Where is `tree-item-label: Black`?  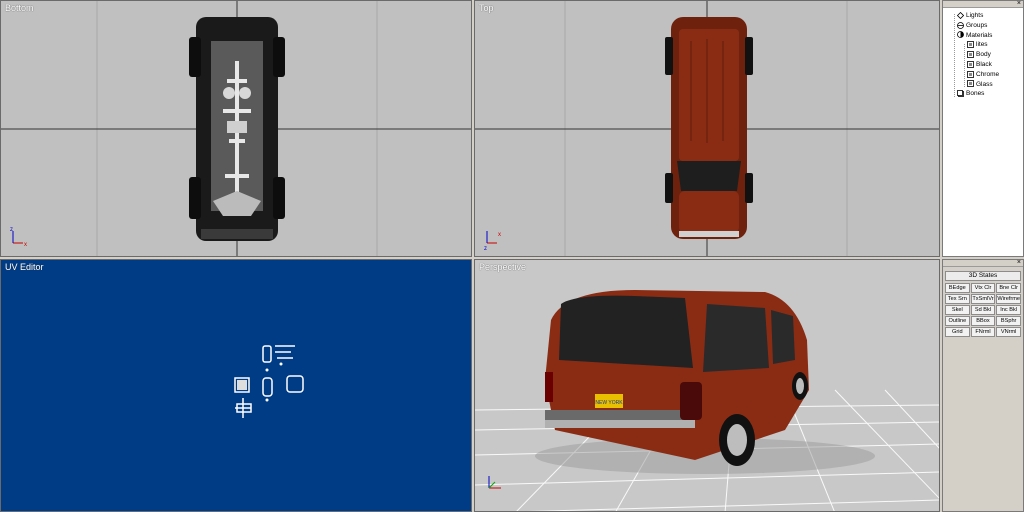 tree-item-label: Black is located at coordinates (984, 64).